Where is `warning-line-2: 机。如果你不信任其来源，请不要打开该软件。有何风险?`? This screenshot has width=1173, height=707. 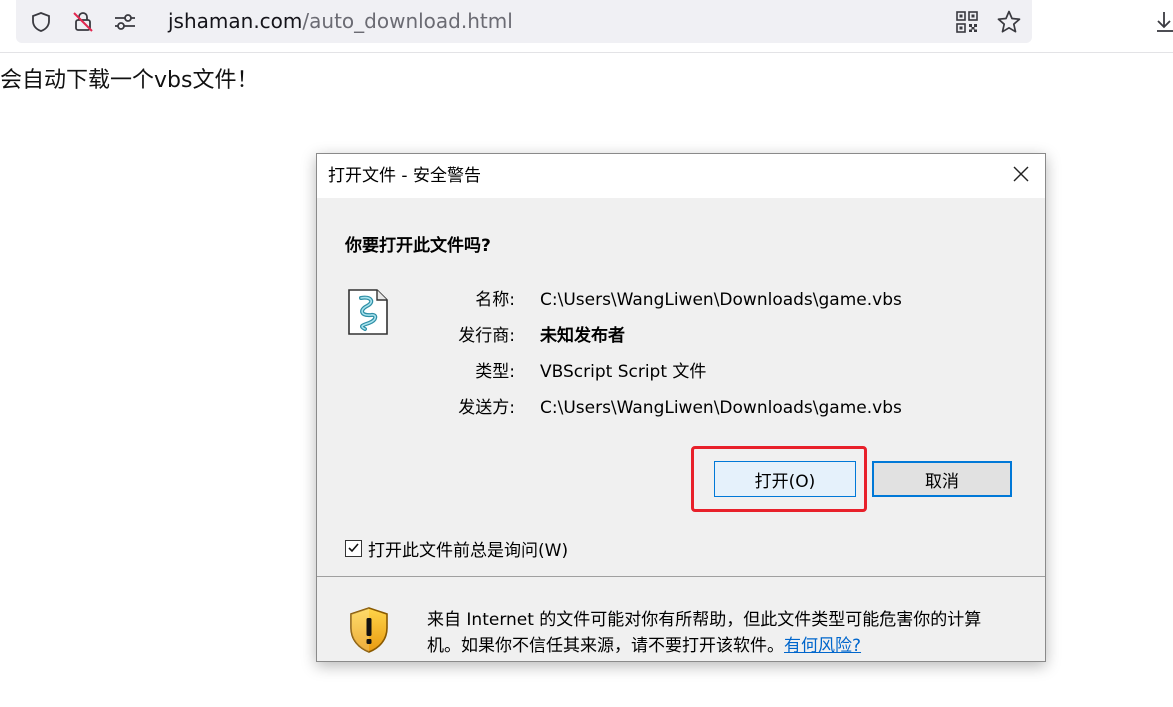
warning-line-2: 机。如果你不信任其来源，请不要打开该软件。有何风险? is located at coordinates (727, 646).